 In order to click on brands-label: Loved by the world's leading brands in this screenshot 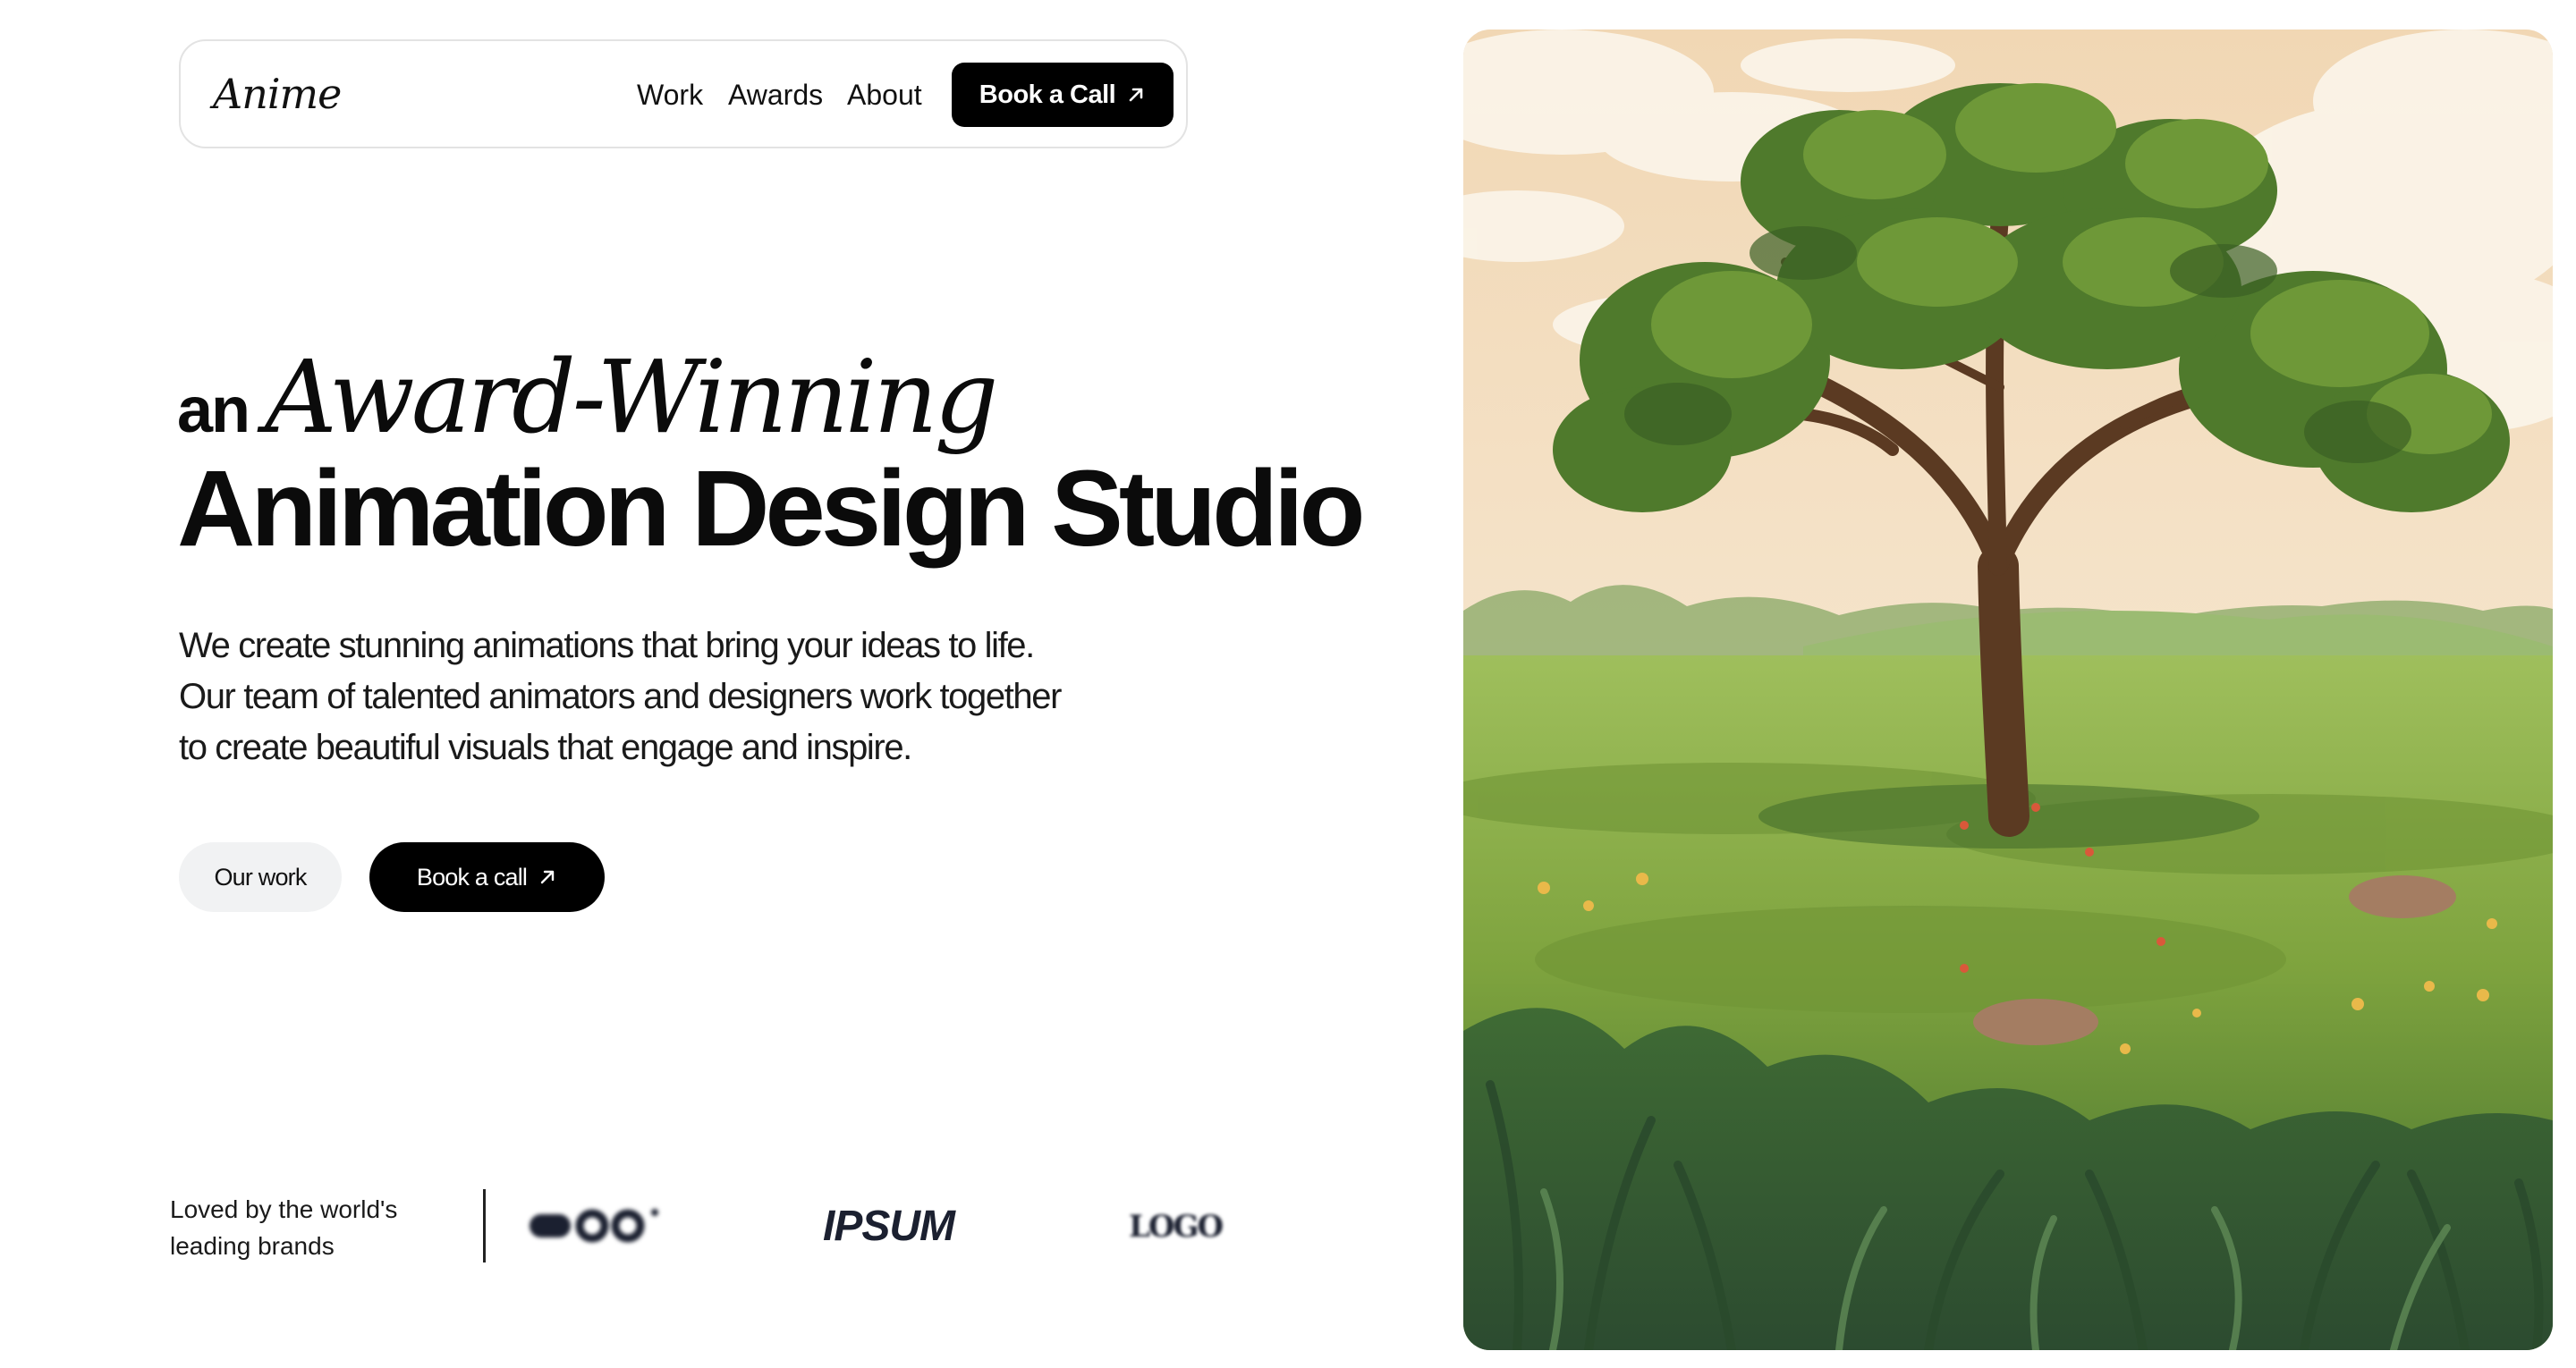, I will do `click(284, 1227)`.